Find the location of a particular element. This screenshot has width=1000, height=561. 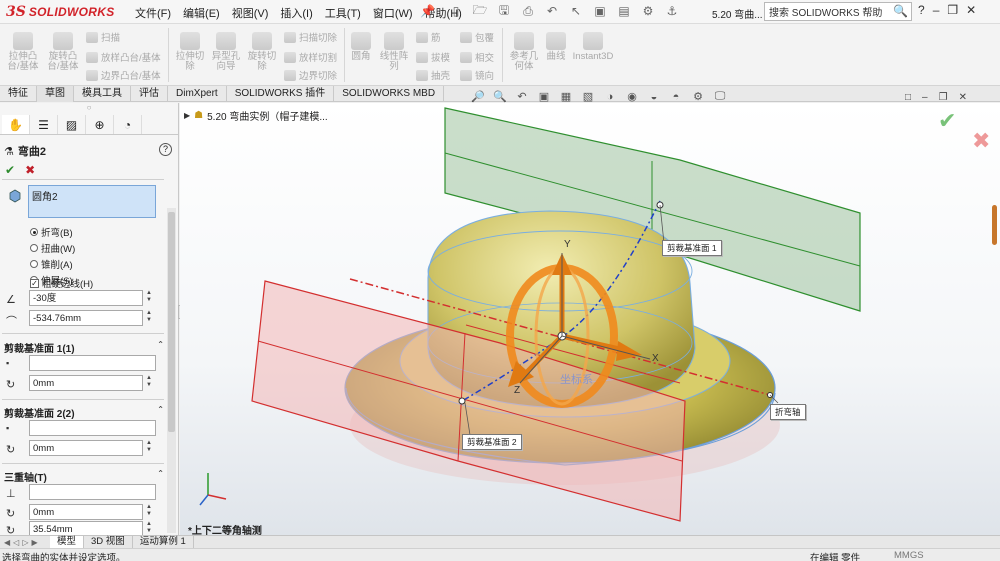

display-monitor-icon: 🖵 is located at coordinates (720, 96).